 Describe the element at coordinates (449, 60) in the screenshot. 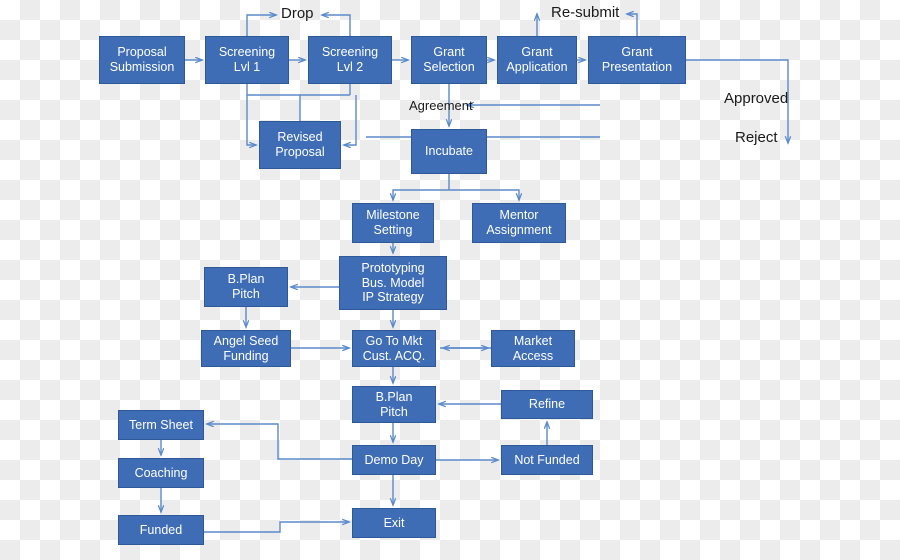

I see `node-grant-selection: Grant Selection` at that location.